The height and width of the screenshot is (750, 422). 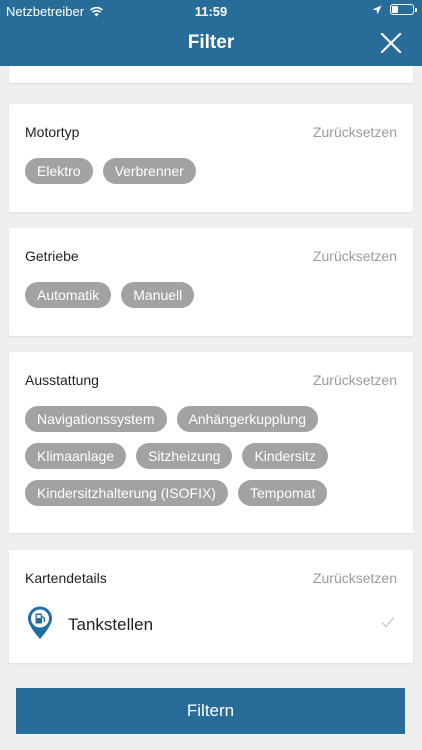 I want to click on tankstellen-label: Tankstellen, so click(x=111, y=624).